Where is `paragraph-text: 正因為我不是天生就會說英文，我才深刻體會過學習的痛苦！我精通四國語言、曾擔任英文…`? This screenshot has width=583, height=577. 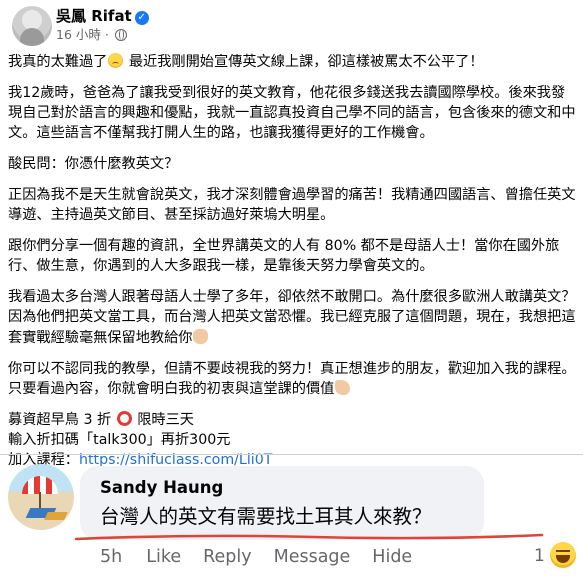 paragraph-text: 正因為我不是天生就會說英文，我才深刻體會過學習的痛苦！我精通四國語言、曾擔任英文… is located at coordinates (292, 205).